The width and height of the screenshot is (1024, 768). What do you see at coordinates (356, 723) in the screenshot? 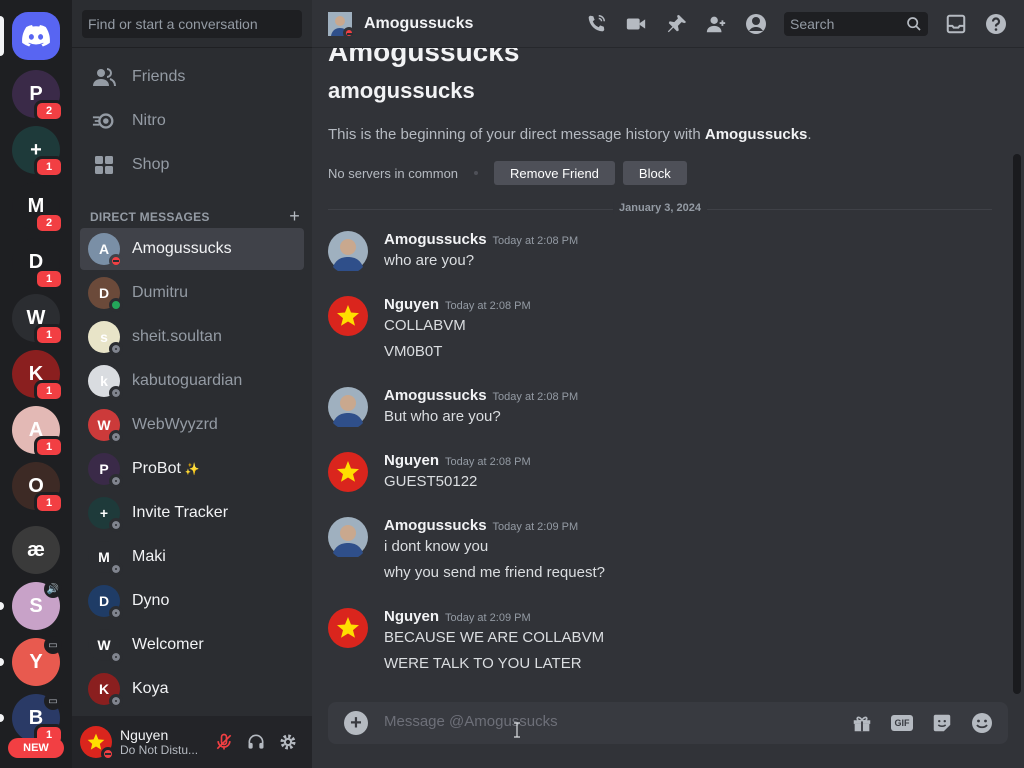
I see `upload-button: +` at bounding box center [356, 723].